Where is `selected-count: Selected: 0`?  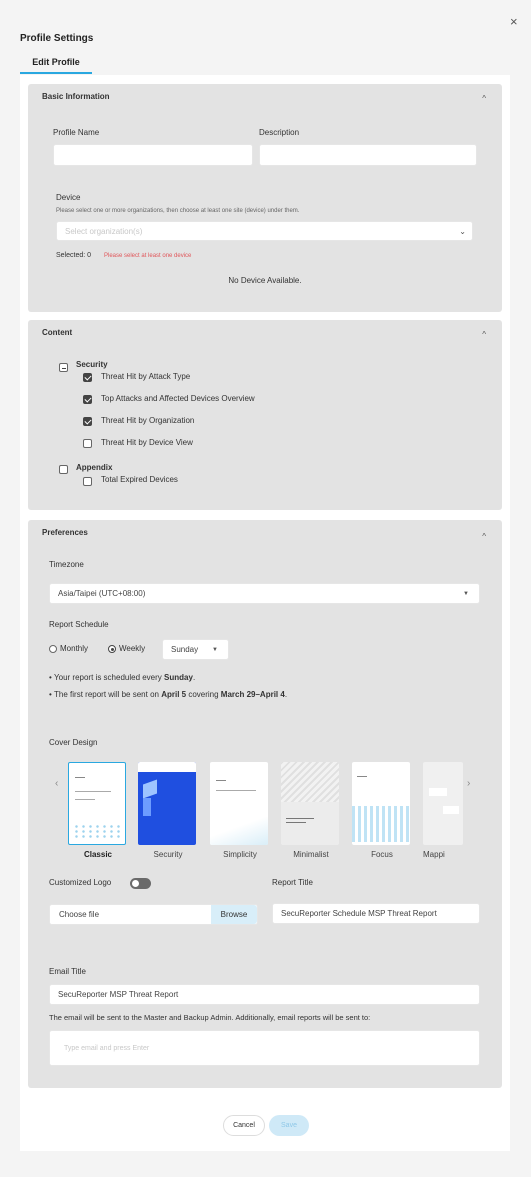 selected-count: Selected: 0 is located at coordinates (74, 255).